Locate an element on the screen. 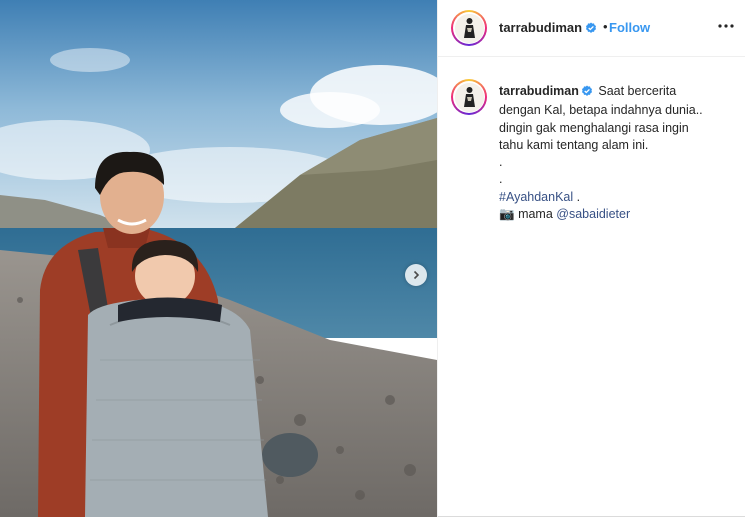  caption-line: dingin gak menghalangi rasa ingin is located at coordinates (594, 127).